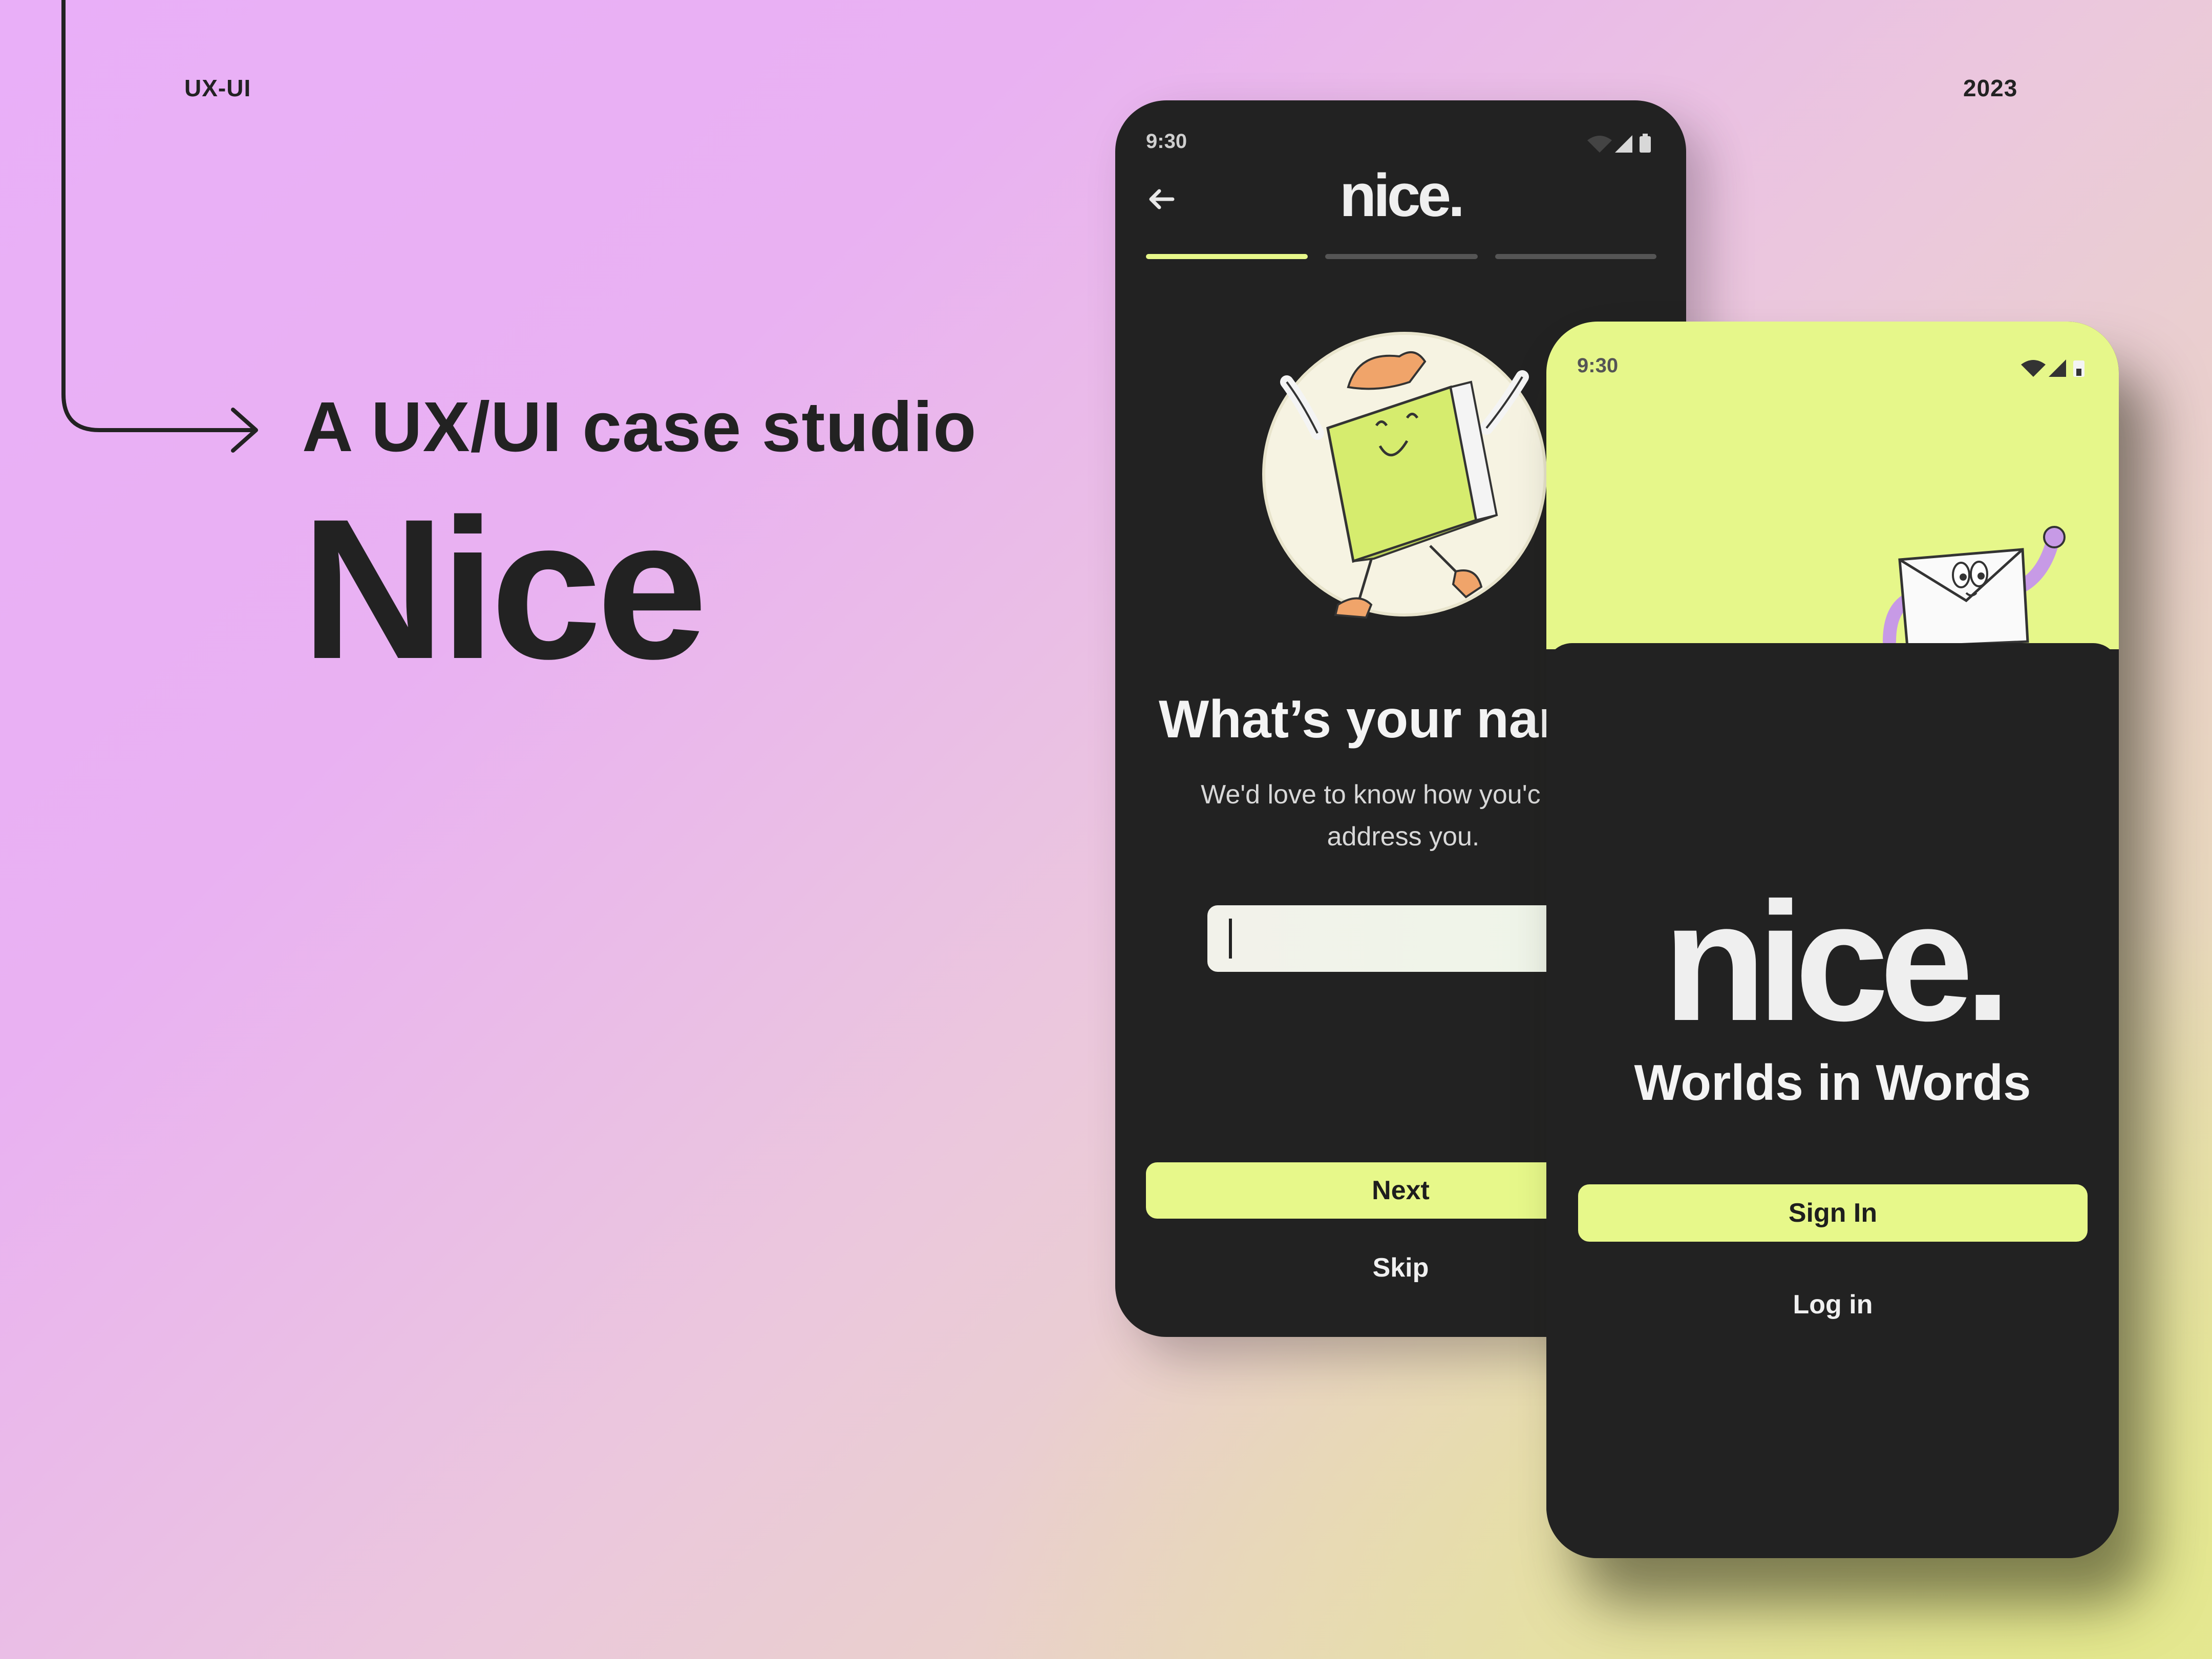 Image resolution: width=2212 pixels, height=1659 pixels. Describe the element at coordinates (1402, 196) in the screenshot. I see `app-logo: nice.` at that location.